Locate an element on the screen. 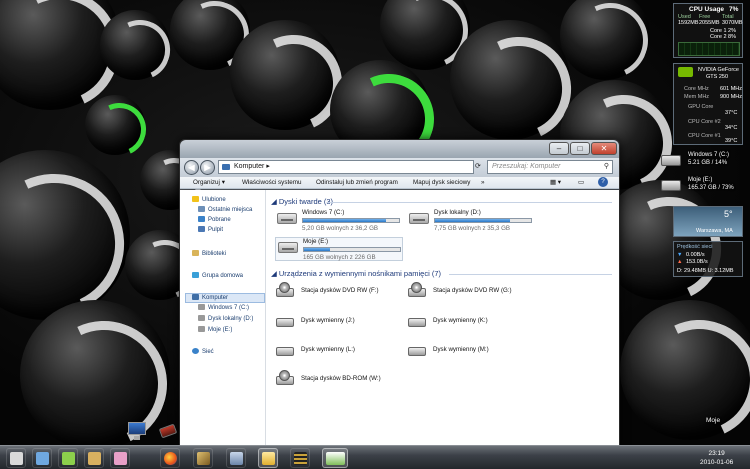  nav-label: Dysk lokalny (D:) is located at coordinates (231, 319).